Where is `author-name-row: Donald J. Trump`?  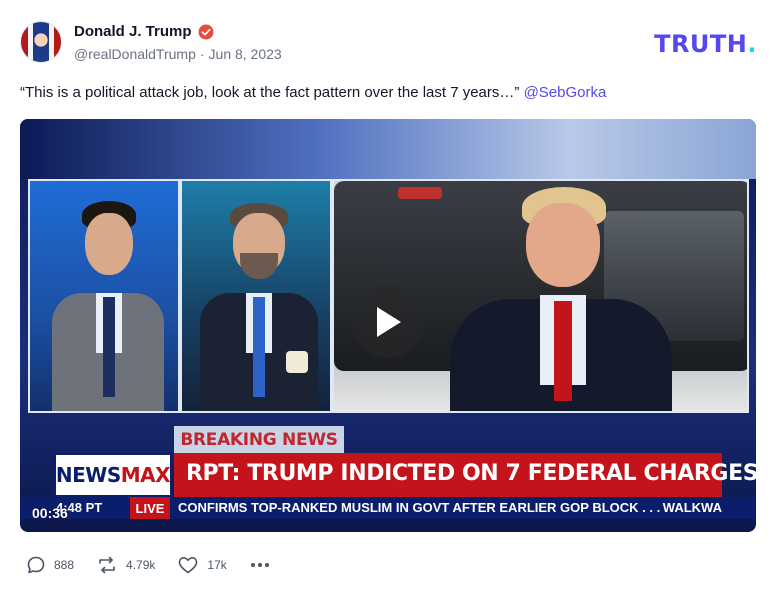
author-name-row: Donald J. Trump is located at coordinates (144, 31).